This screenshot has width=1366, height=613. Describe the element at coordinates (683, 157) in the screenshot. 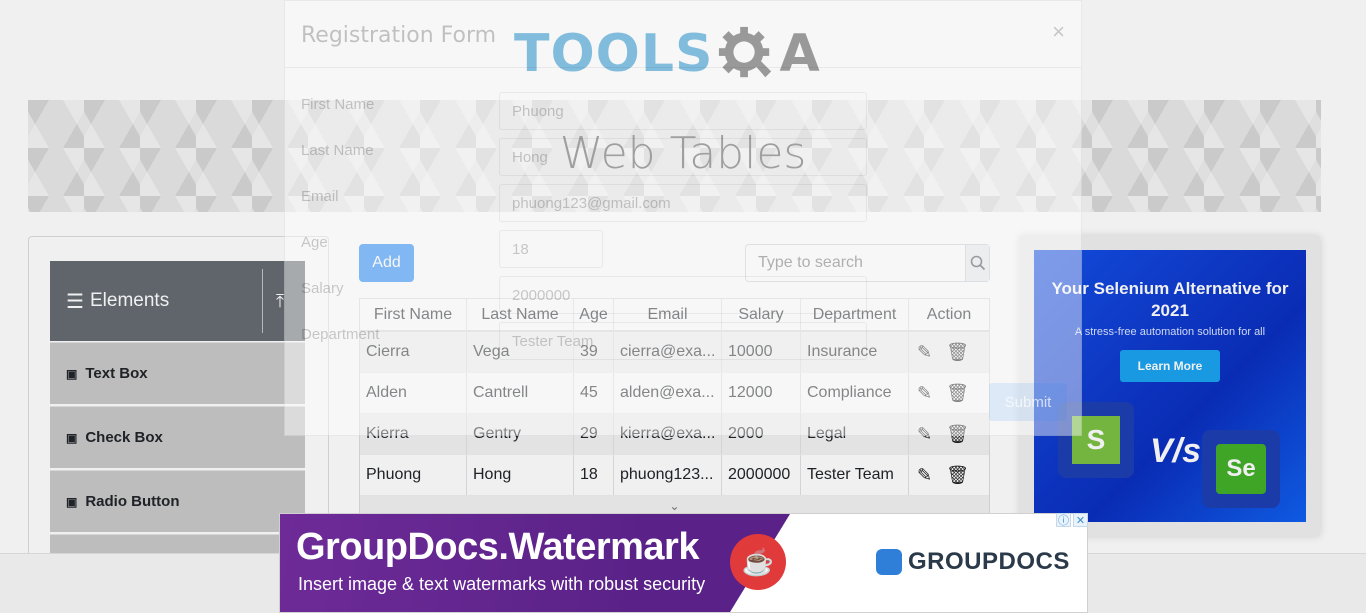

I see `last-name-field: Hong` at that location.